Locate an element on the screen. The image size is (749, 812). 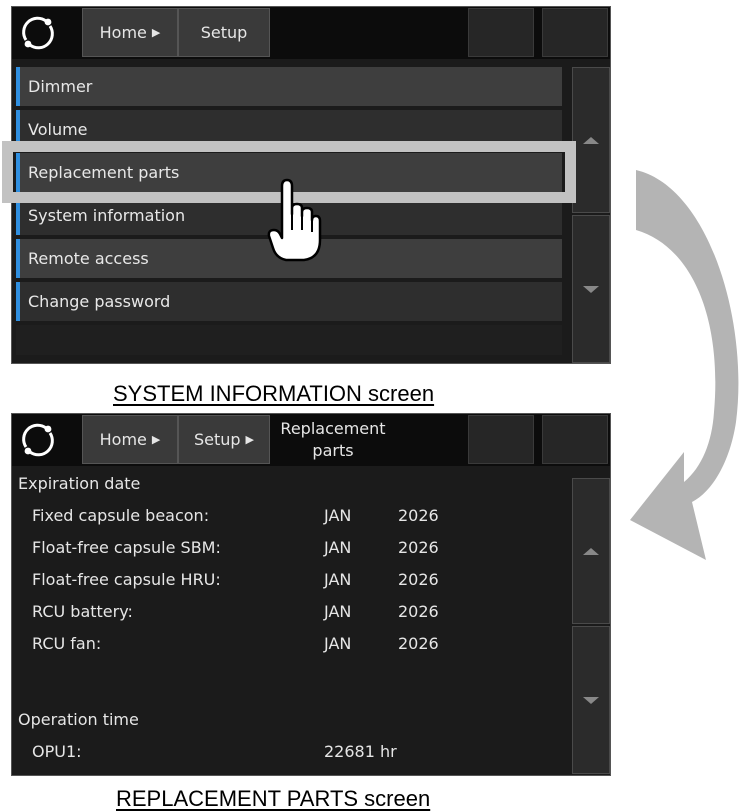
breadcrumb-setup-button: Setup ▶ is located at coordinates (224, 439).